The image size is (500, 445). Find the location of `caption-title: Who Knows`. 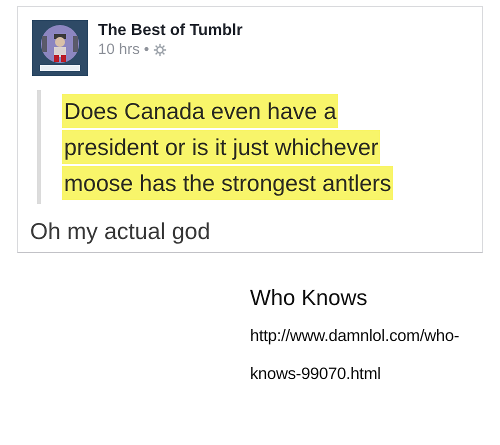

caption-title: Who Knows is located at coordinates (309, 298).